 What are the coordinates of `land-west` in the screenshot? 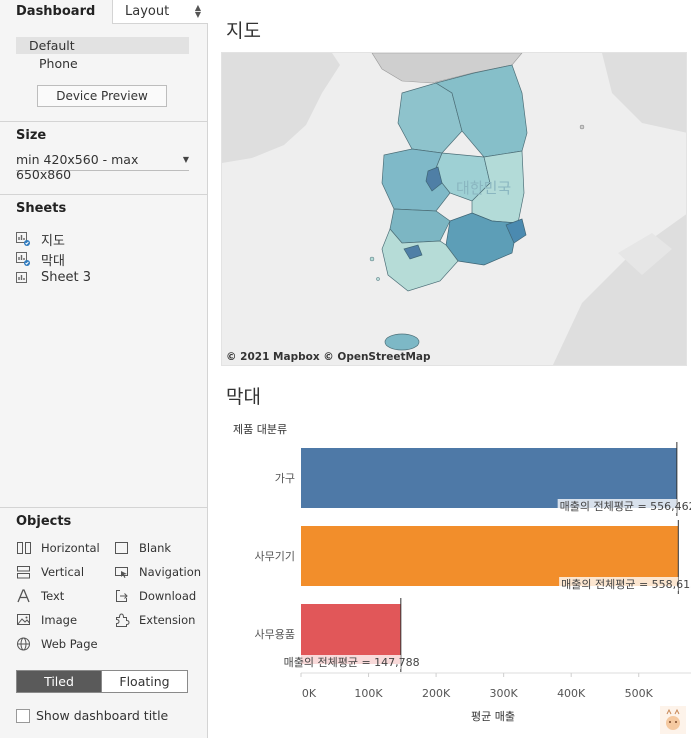 It's located at (281, 108).